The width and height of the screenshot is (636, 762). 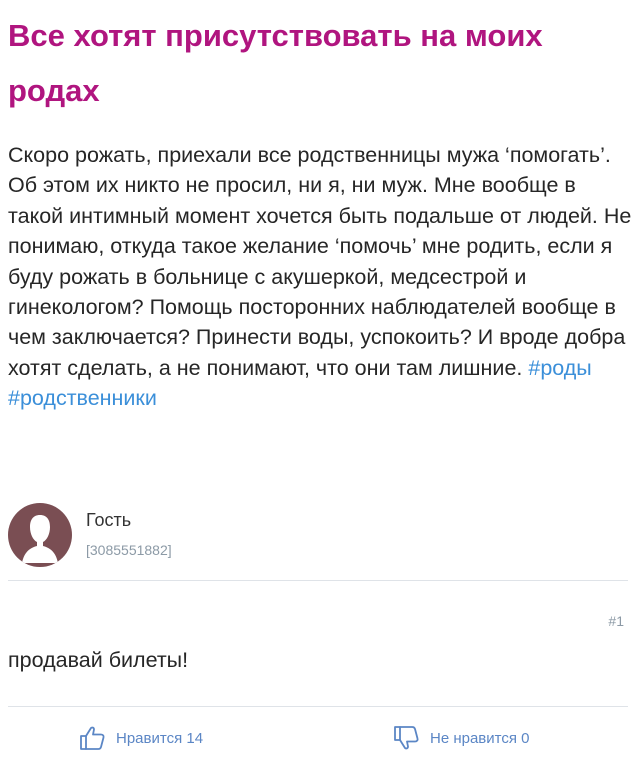 I want to click on author-block: Гость [3085551882], so click(x=90, y=535).